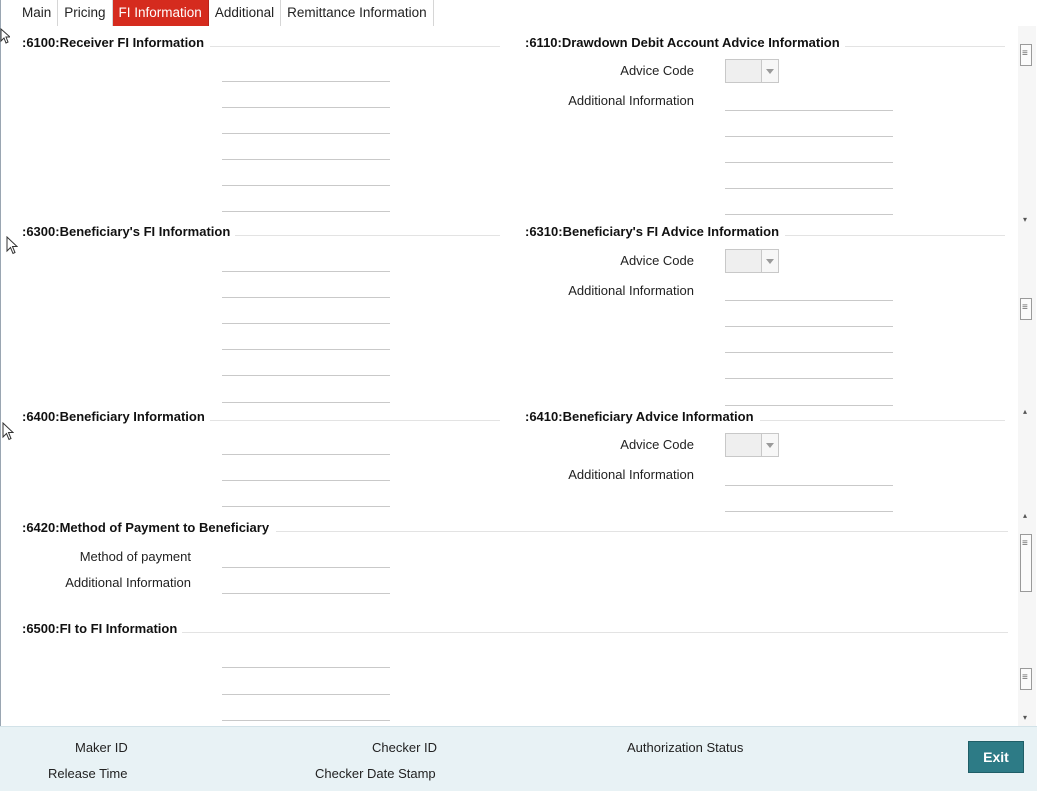  What do you see at coordinates (996, 757) in the screenshot?
I see `exit-button: Exit` at bounding box center [996, 757].